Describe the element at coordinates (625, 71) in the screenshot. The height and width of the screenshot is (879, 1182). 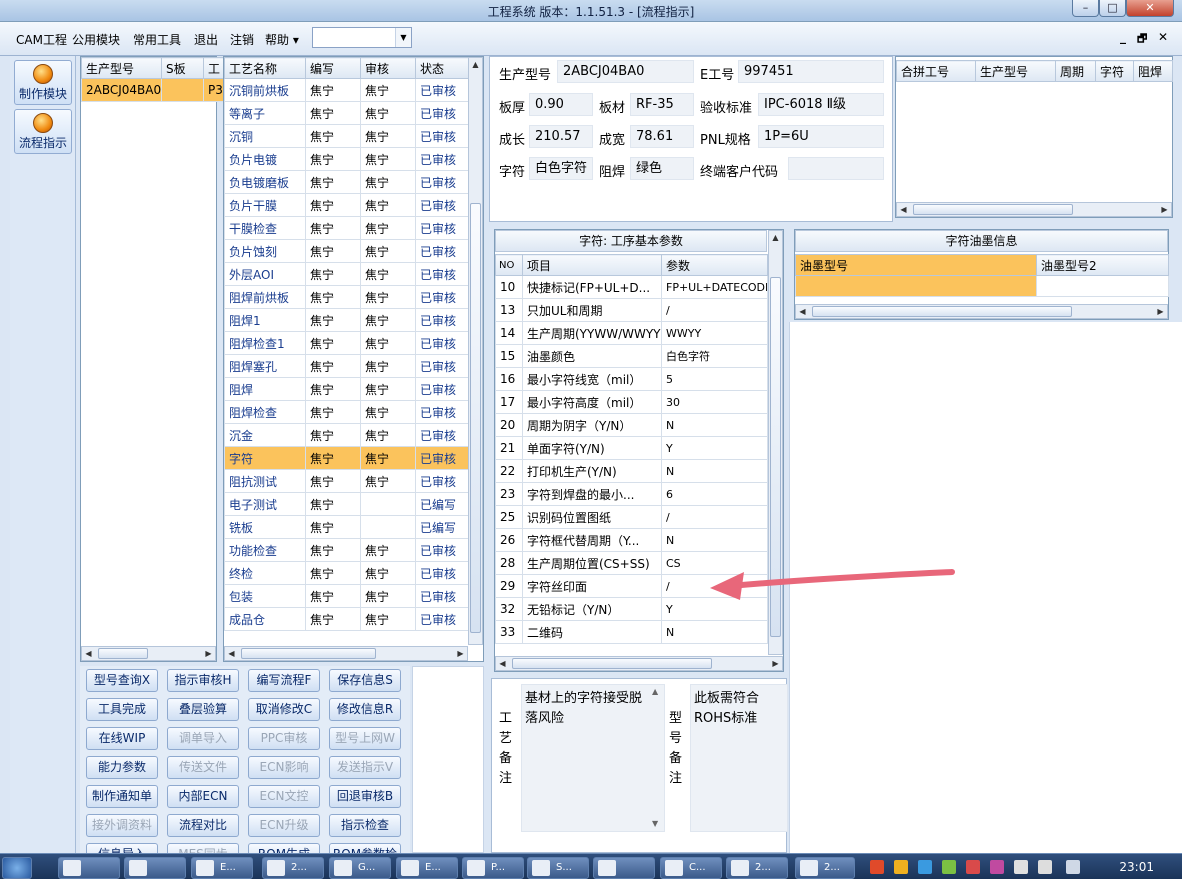
I see `model-field: 2ABCJ04BA0` at that location.